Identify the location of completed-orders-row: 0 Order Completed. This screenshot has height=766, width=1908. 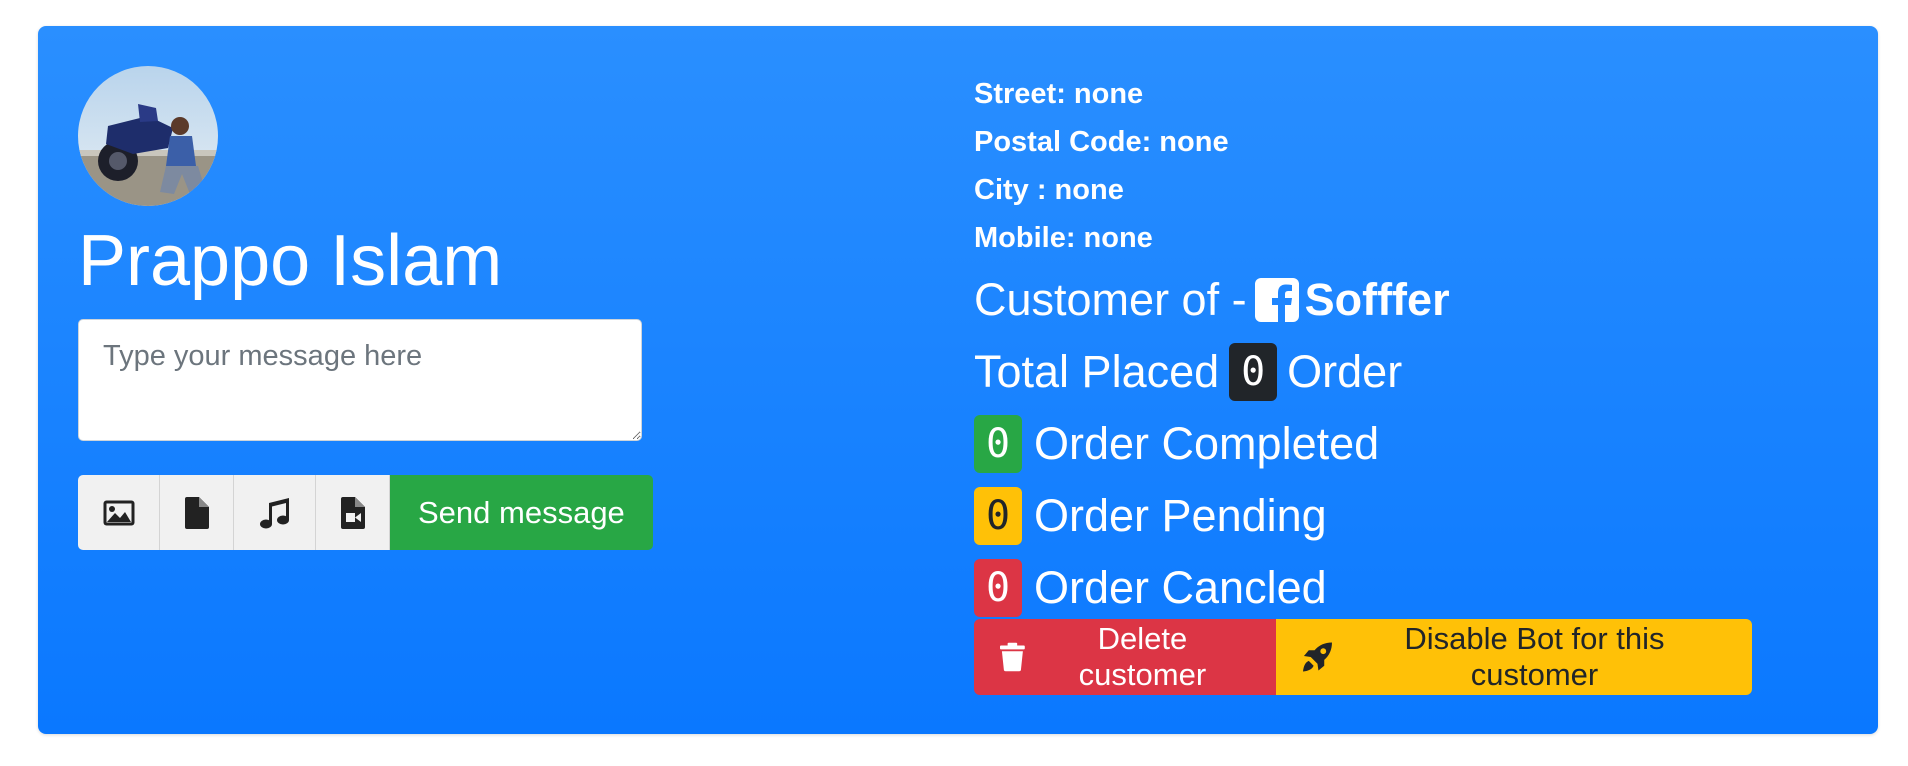
(1212, 444).